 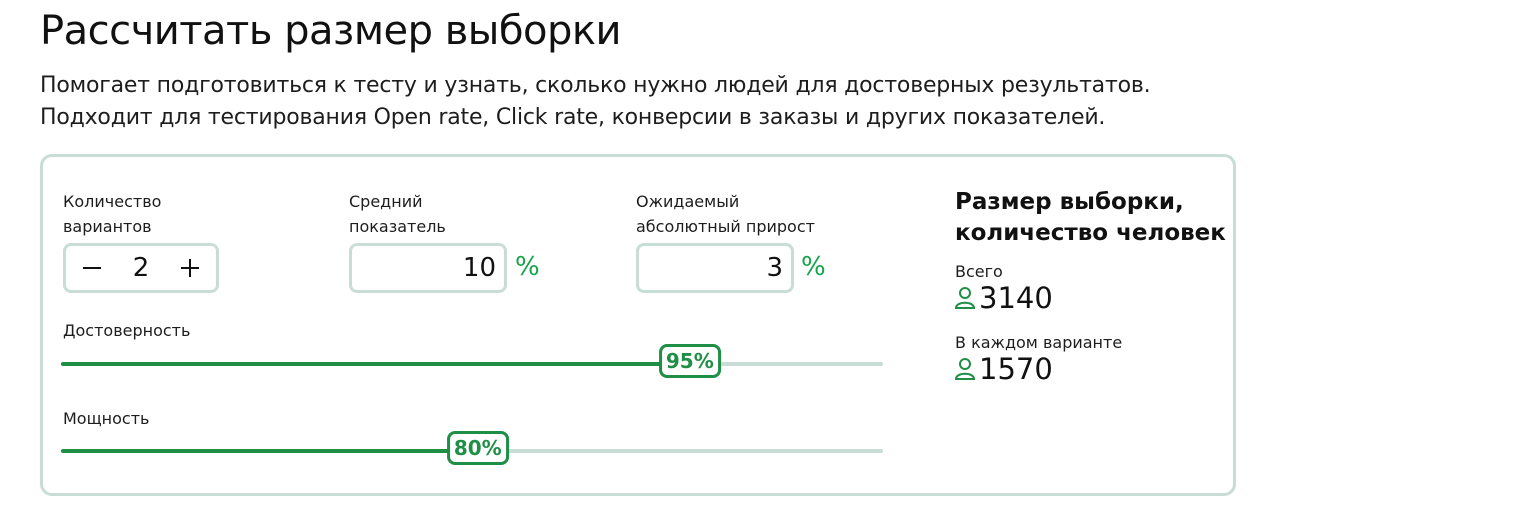 What do you see at coordinates (1090, 218) in the screenshot?
I see `result-title: Размер выборки, количество человек` at bounding box center [1090, 218].